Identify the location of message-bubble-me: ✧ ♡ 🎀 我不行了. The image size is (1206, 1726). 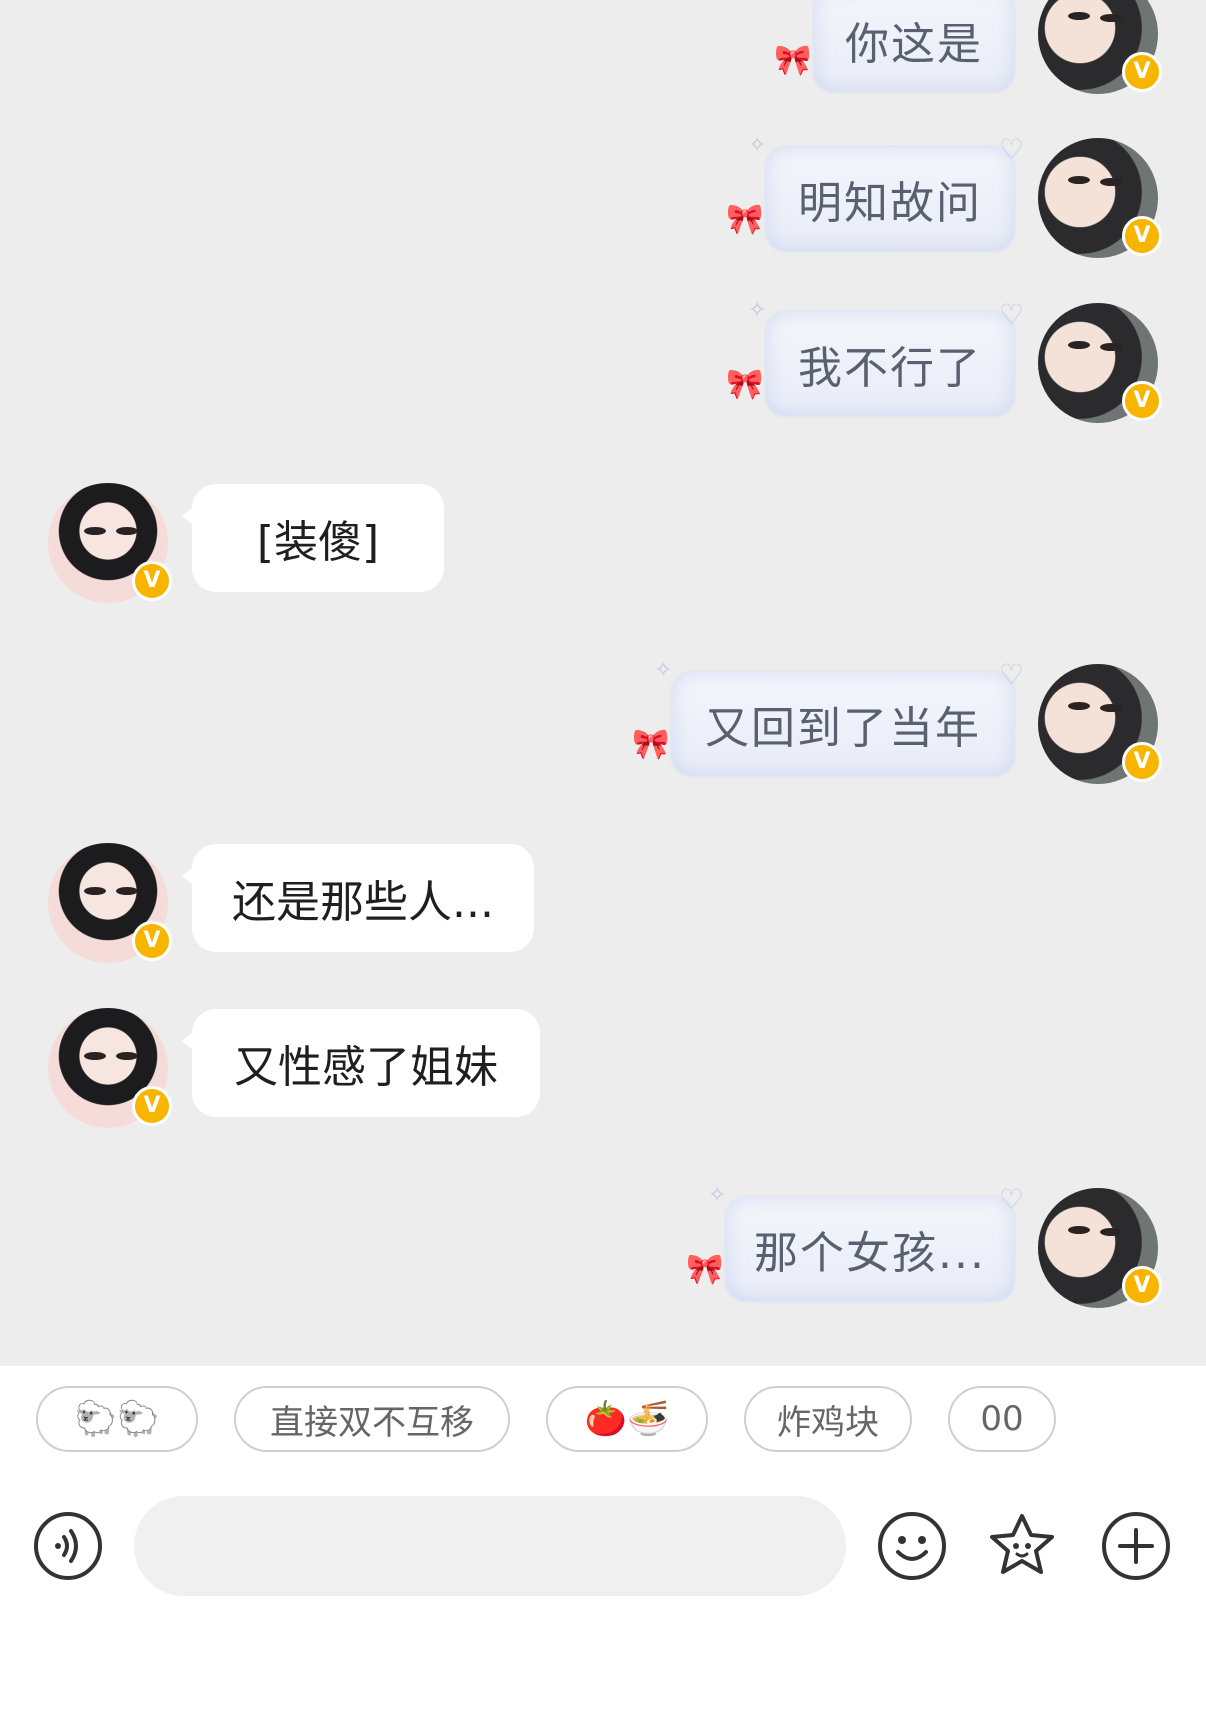
(875, 358).